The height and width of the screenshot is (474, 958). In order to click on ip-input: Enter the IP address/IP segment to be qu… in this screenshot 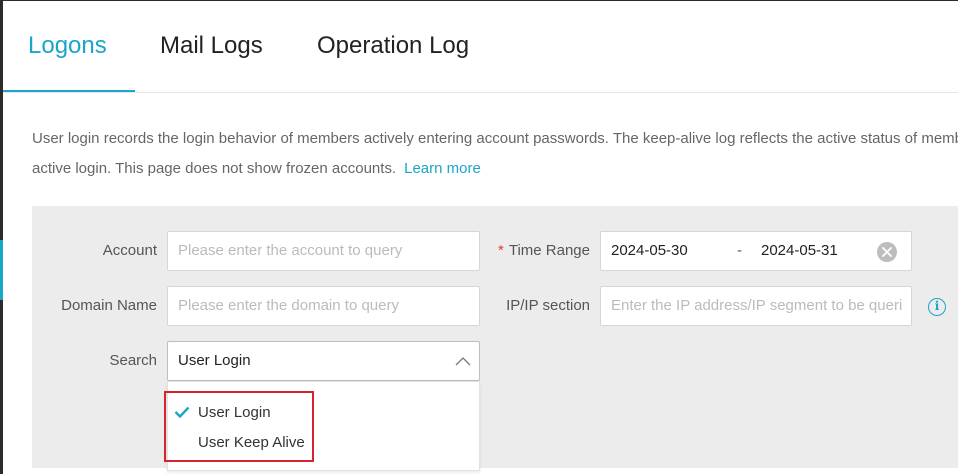, I will do `click(756, 306)`.